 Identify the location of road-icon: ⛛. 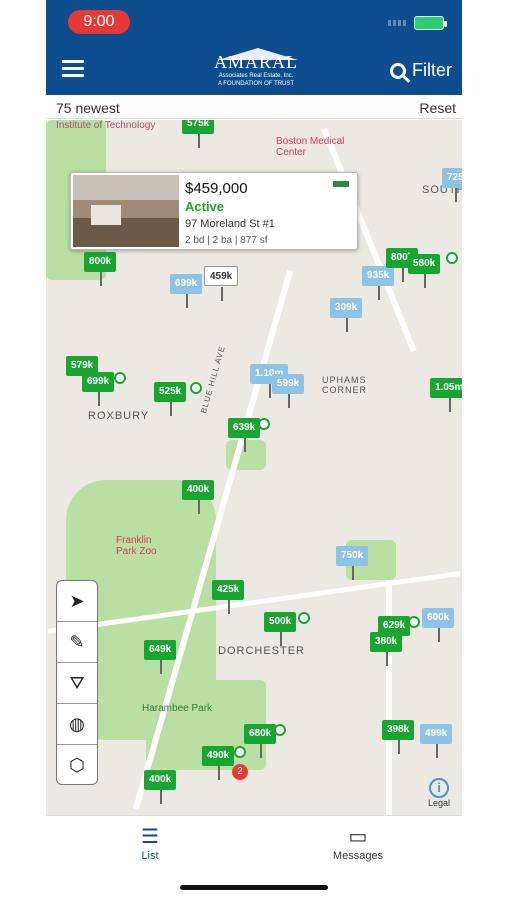
(77, 682).